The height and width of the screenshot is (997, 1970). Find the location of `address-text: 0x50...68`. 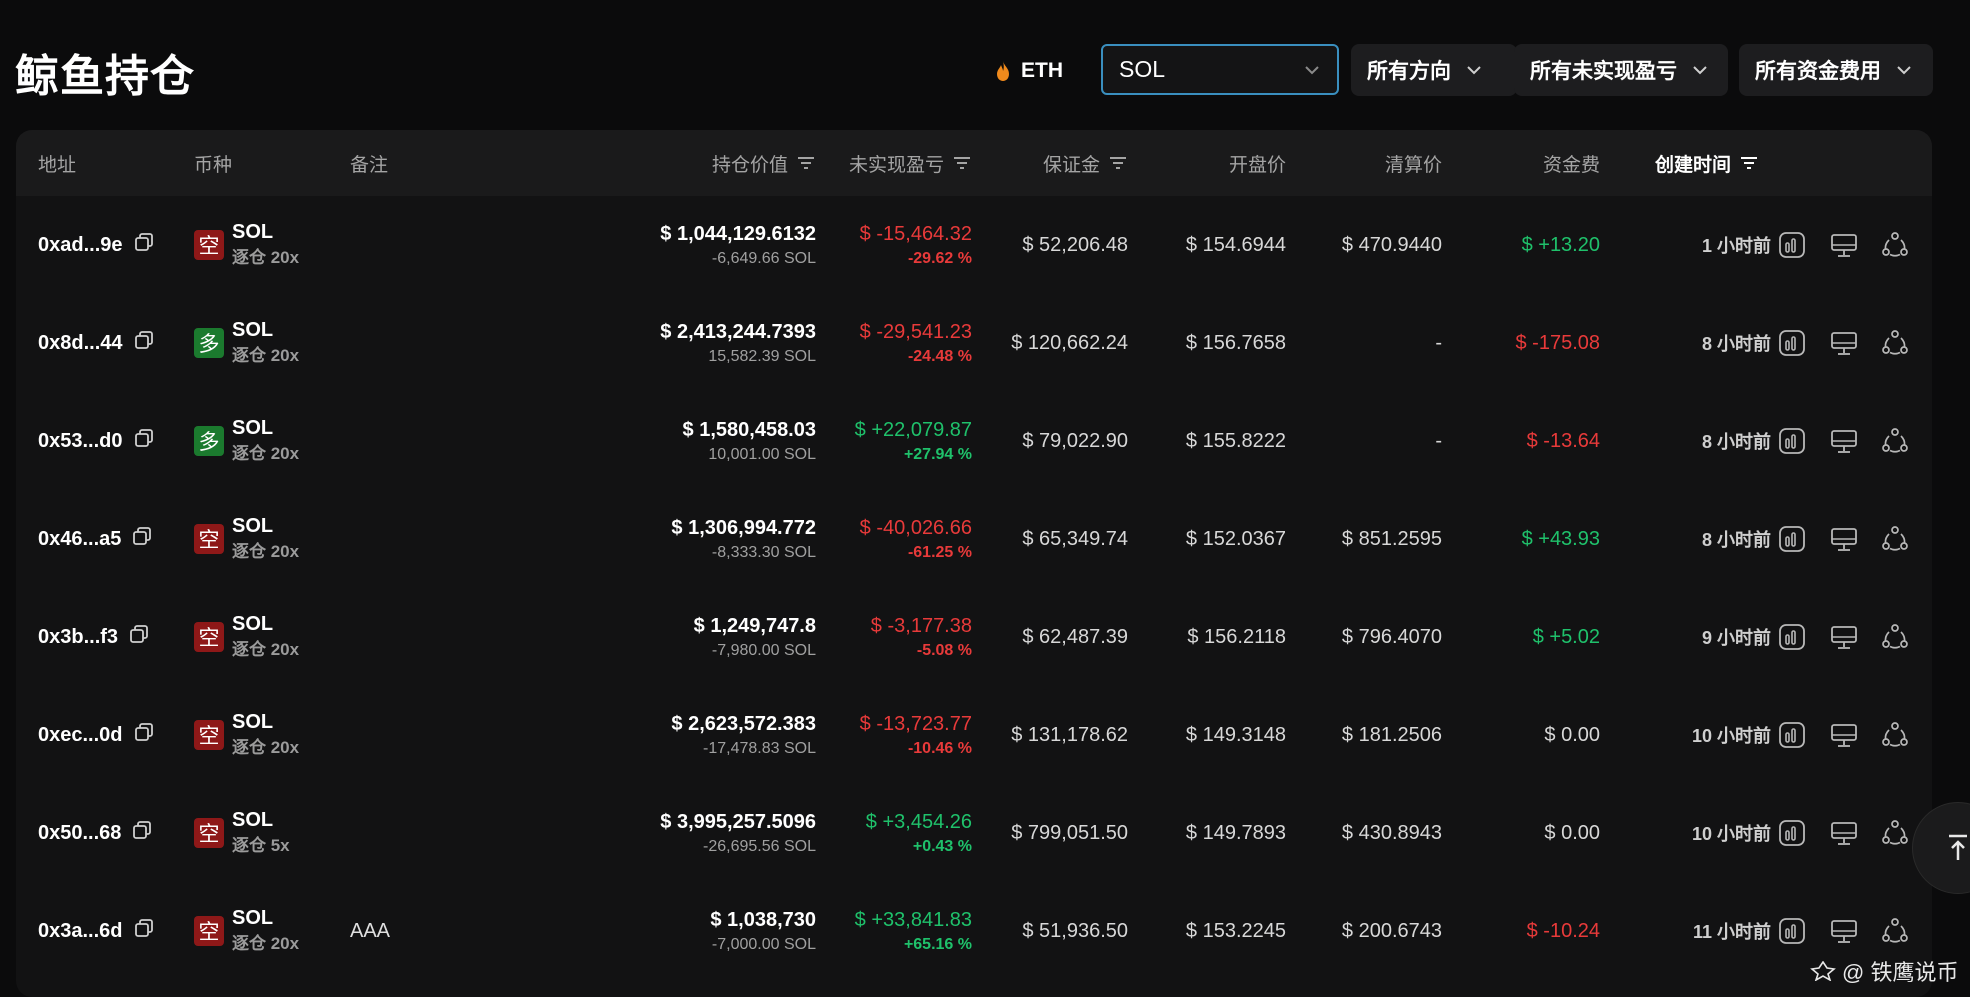

address-text: 0x50...68 is located at coordinates (79, 833).